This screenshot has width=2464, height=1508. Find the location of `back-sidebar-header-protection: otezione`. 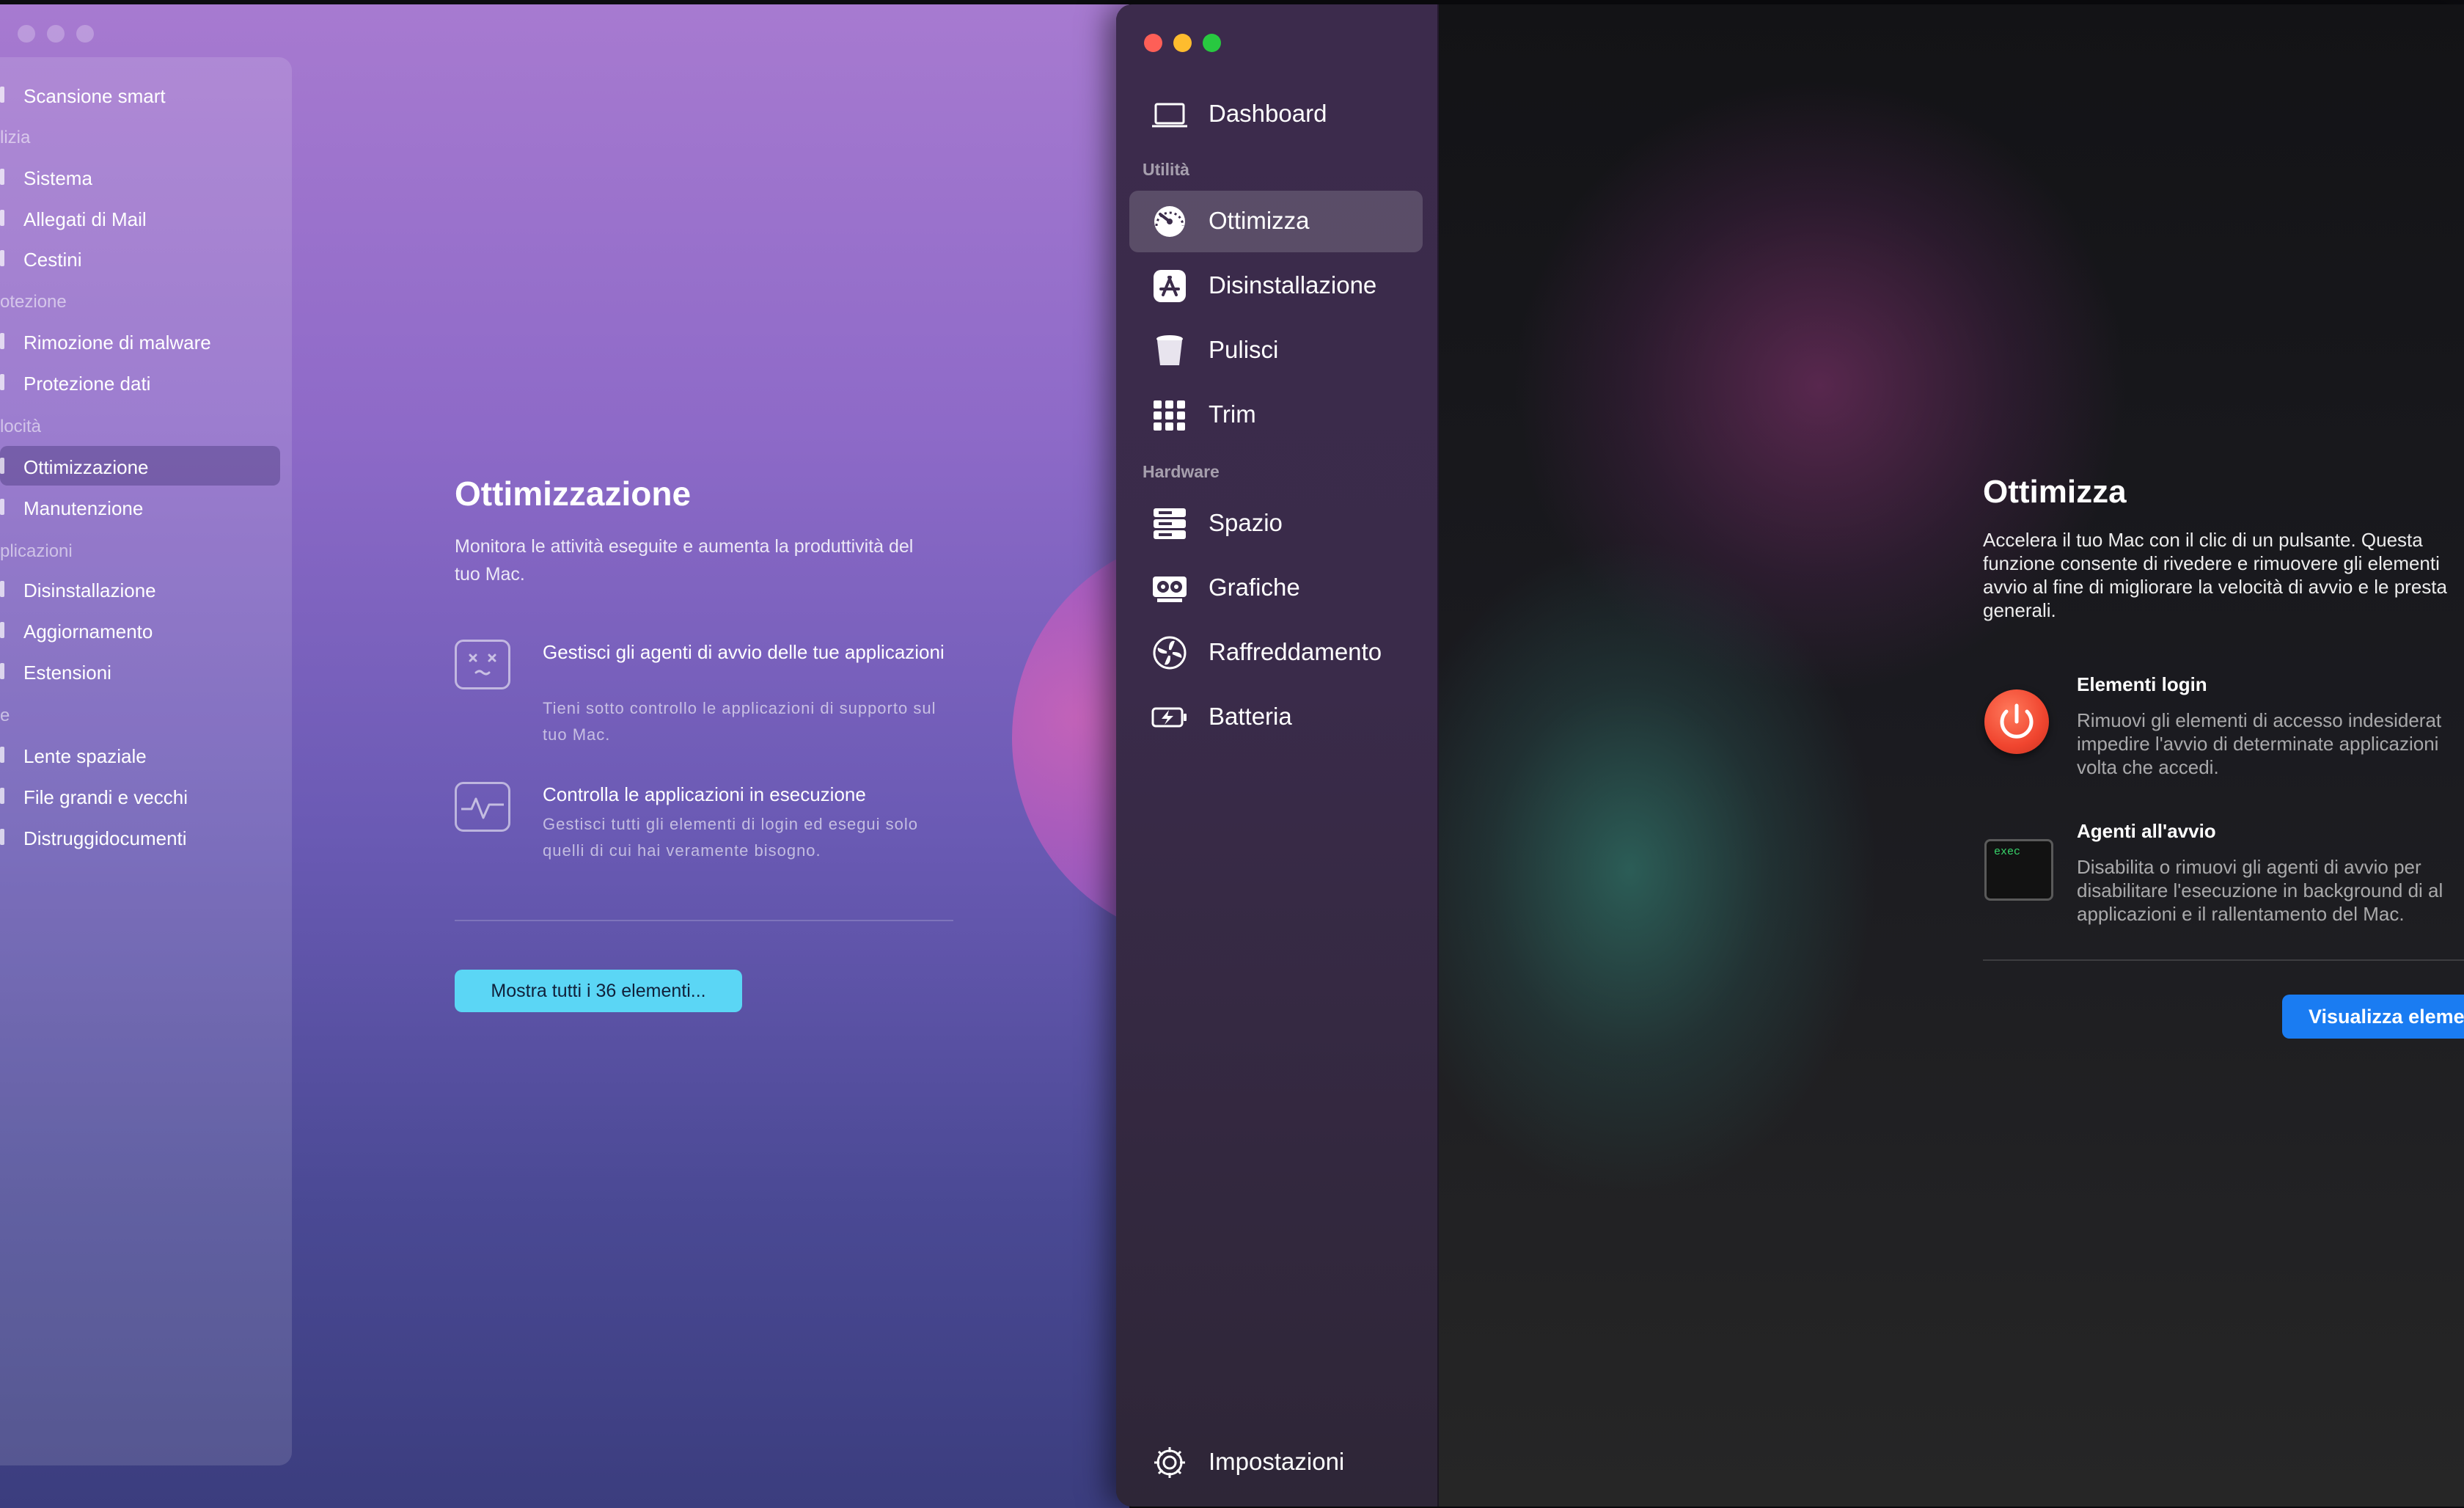

back-sidebar-header-protection: otezione is located at coordinates (33, 302).